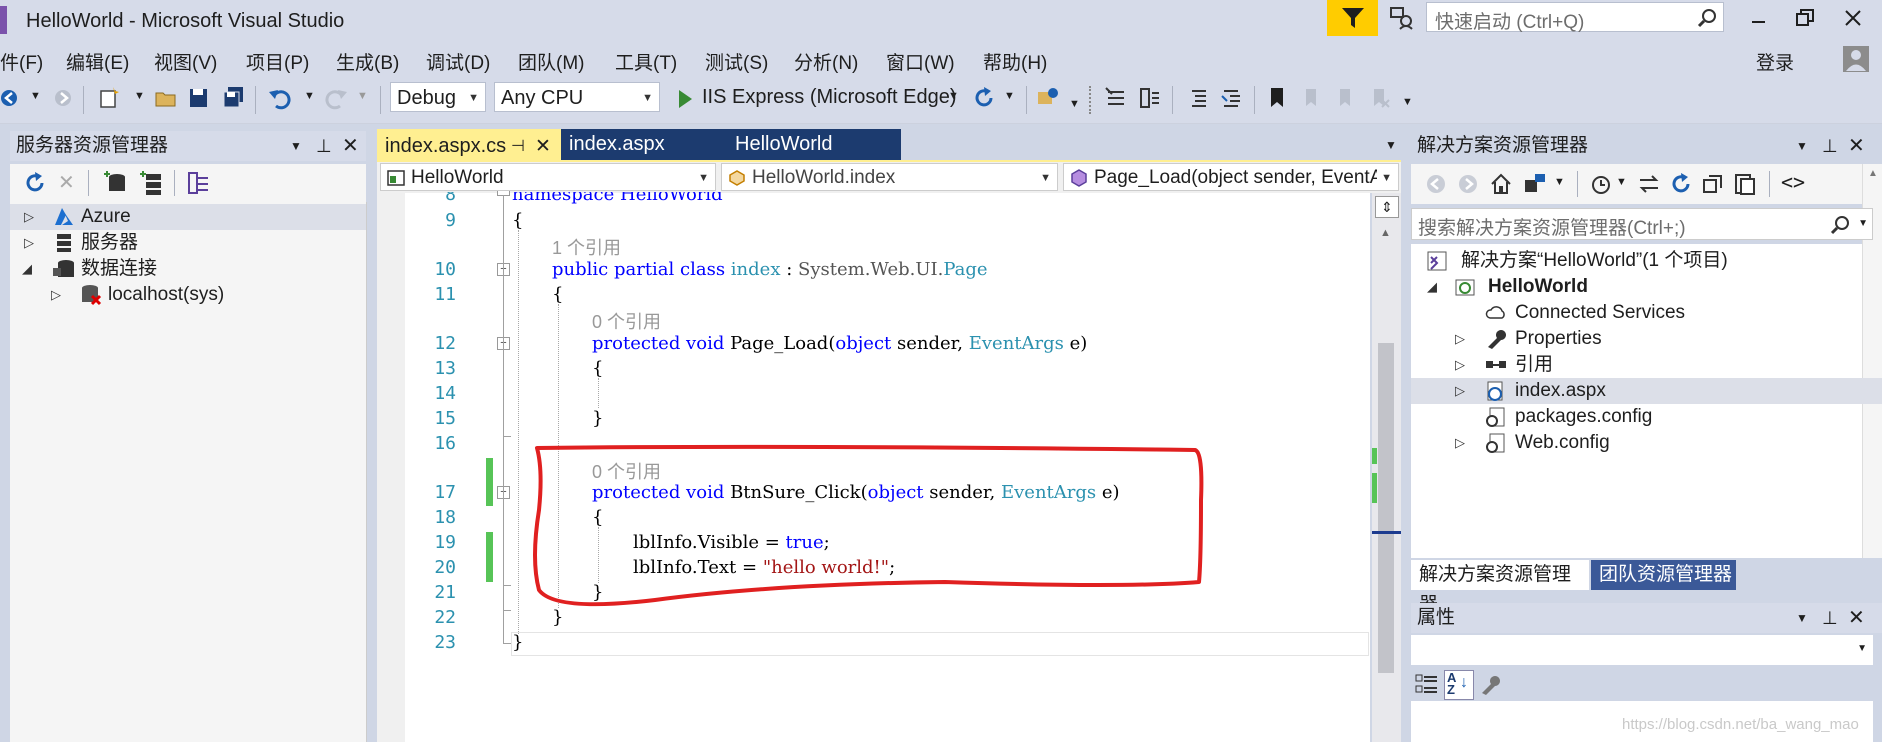 This screenshot has width=1882, height=742. Describe the element at coordinates (1642, 224) in the screenshot. I see `solution-search-input: 搜索解决方案资源管理器(Ctrl+;) ▼` at that location.